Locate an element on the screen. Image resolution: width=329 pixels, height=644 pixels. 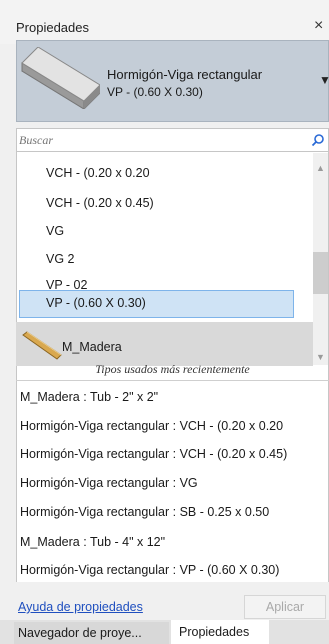
type-list-item-selected: VP - (0.60 X 0.30) is located at coordinates (96, 303).